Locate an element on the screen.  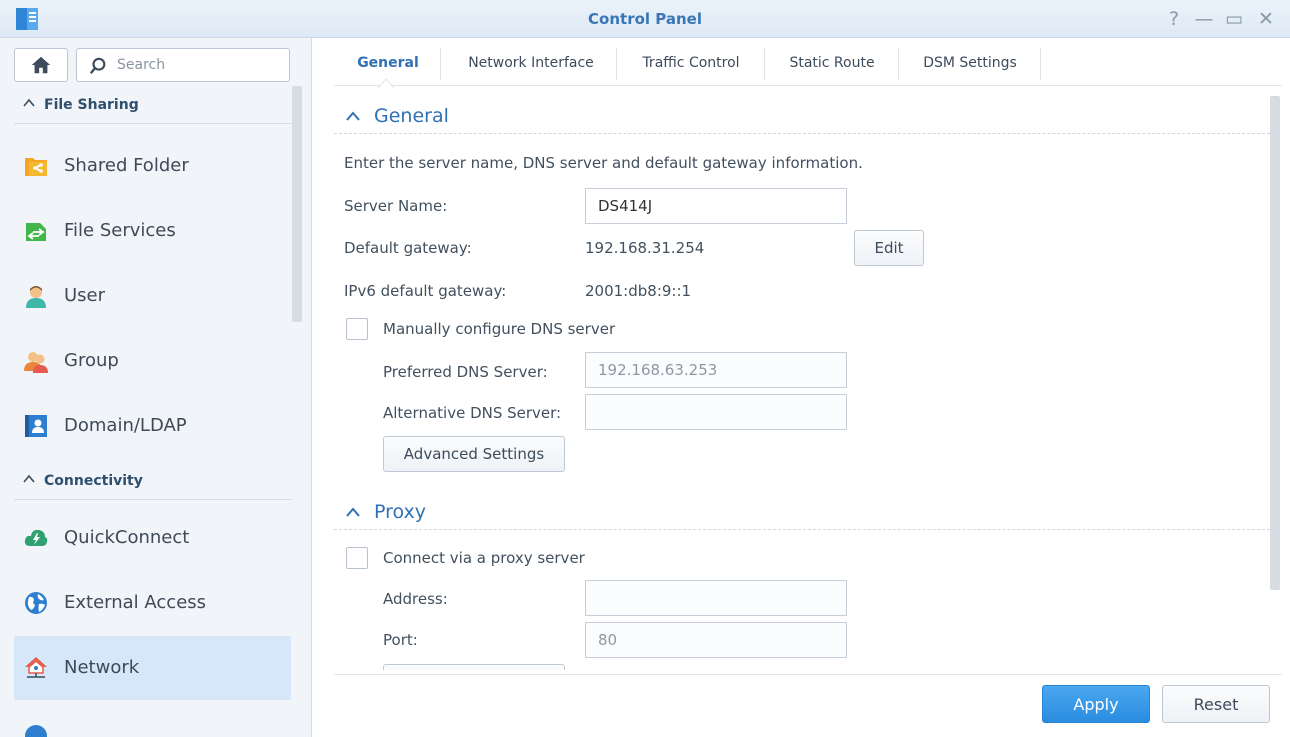
sidebar-item-quickconnect: QuickConnect is located at coordinates (152, 538).